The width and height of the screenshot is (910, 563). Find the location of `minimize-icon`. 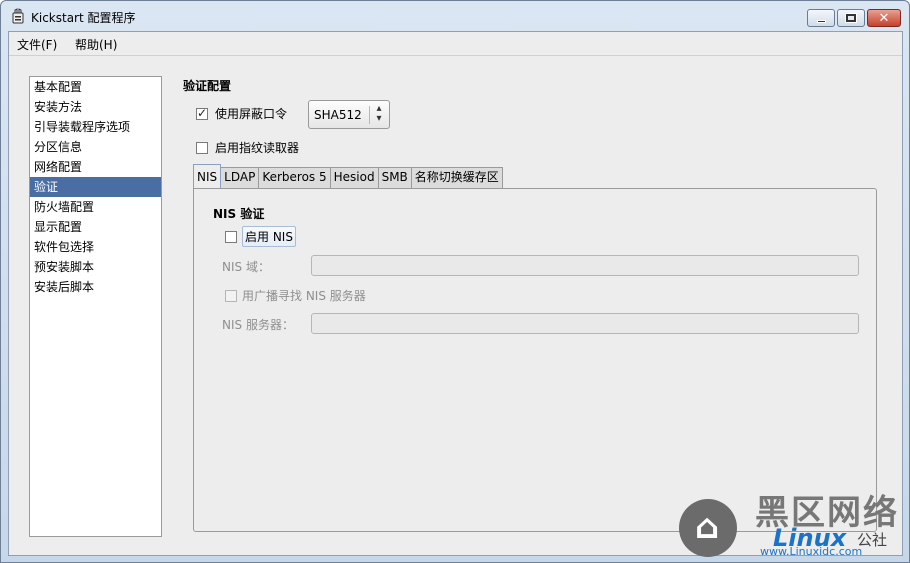

minimize-icon is located at coordinates (821, 21).